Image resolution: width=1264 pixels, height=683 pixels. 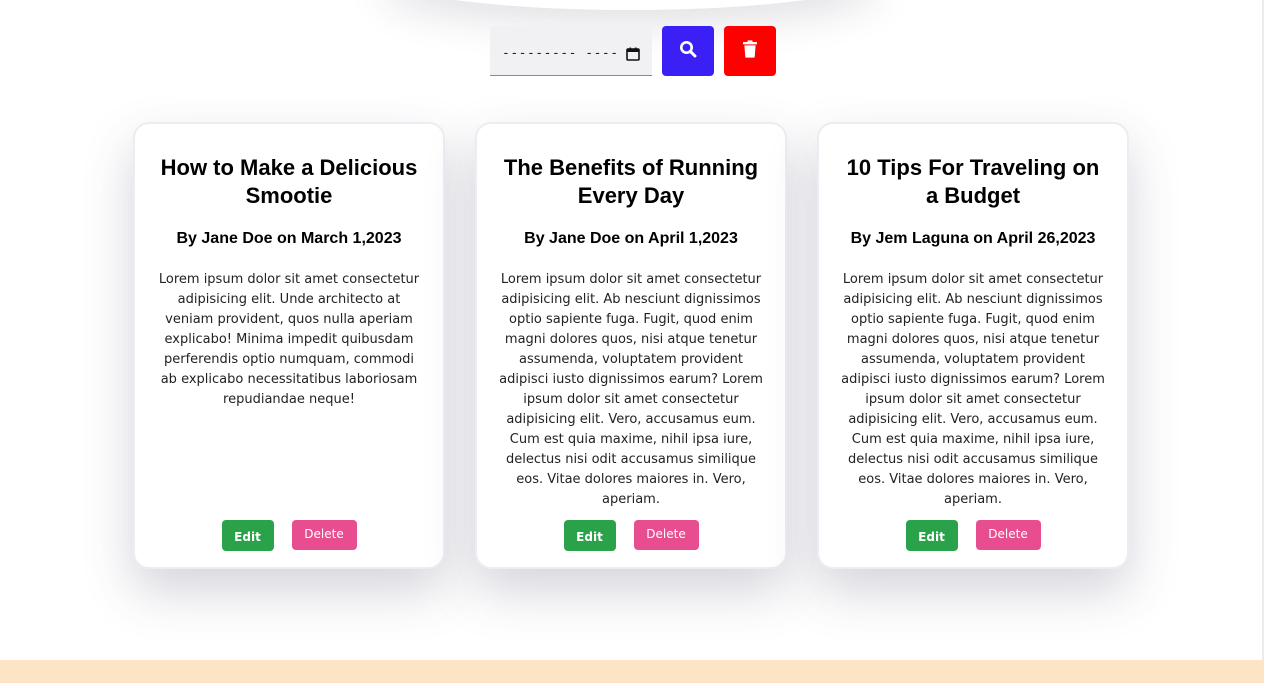 What do you see at coordinates (633, 54) in the screenshot?
I see `calendar-icon` at bounding box center [633, 54].